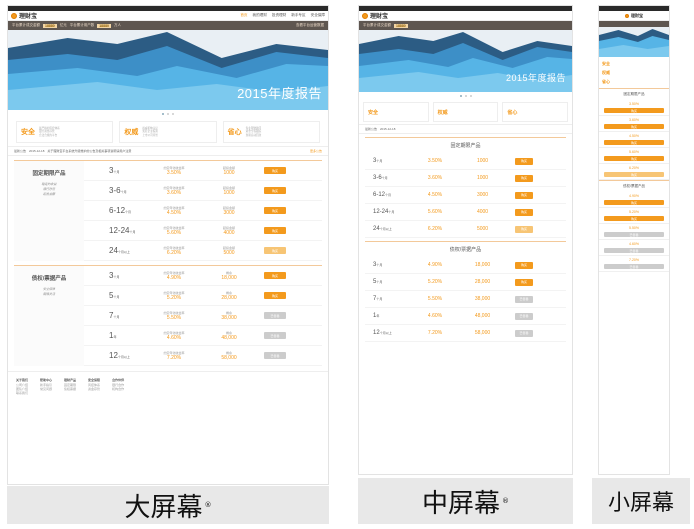  I want to click on product-row: 7.20% 已售罄, so click(634, 264).